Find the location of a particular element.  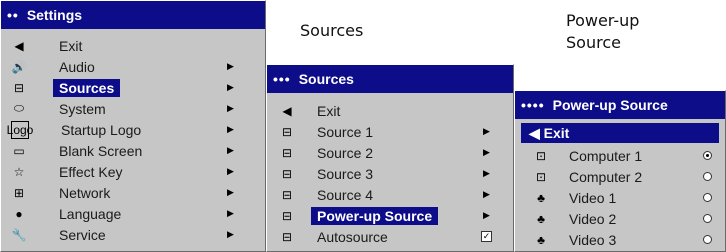

powerup-menu-title: •••• Power-up Source is located at coordinates (620, 105).